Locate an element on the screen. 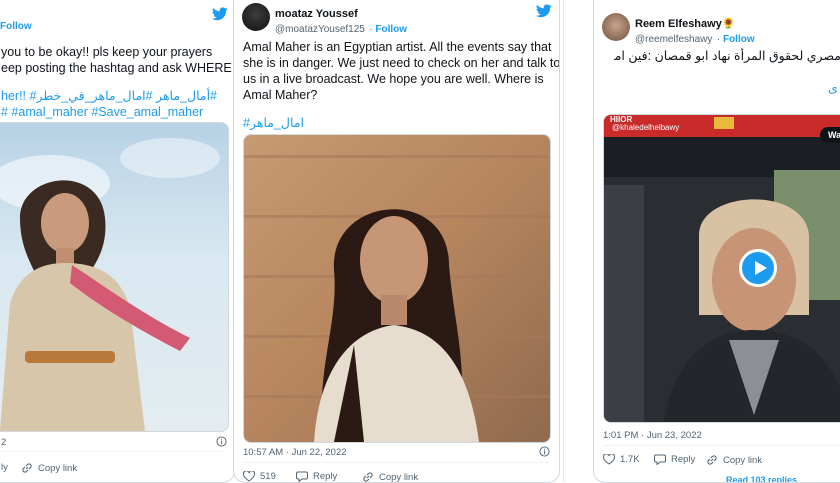  like-button: 519 is located at coordinates (259, 476).